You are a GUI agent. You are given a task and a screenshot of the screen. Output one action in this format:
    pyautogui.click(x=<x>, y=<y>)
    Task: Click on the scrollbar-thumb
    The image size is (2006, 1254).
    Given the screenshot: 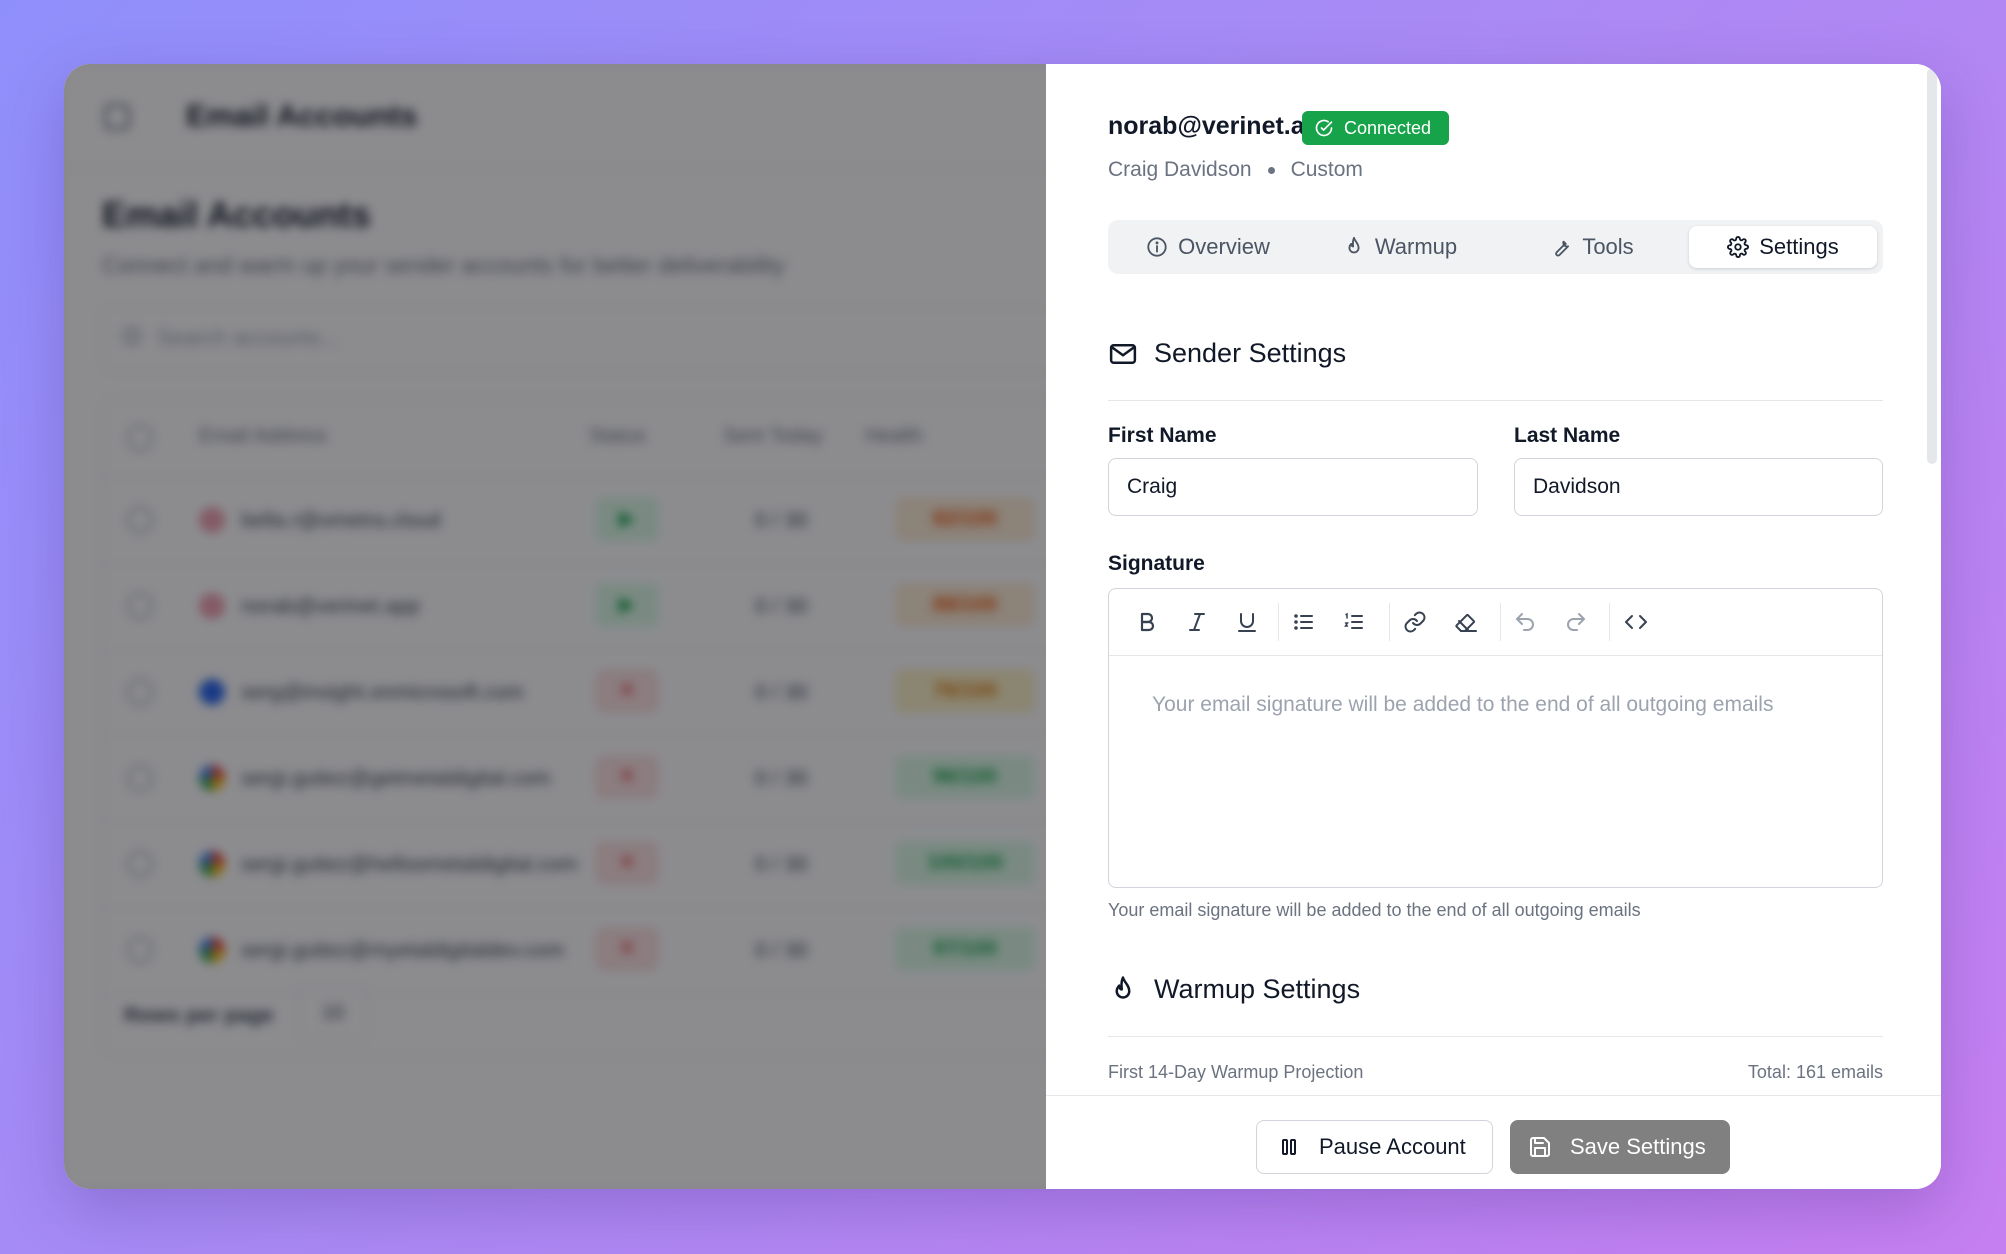 What is the action you would take?
    pyautogui.click(x=1932, y=266)
    